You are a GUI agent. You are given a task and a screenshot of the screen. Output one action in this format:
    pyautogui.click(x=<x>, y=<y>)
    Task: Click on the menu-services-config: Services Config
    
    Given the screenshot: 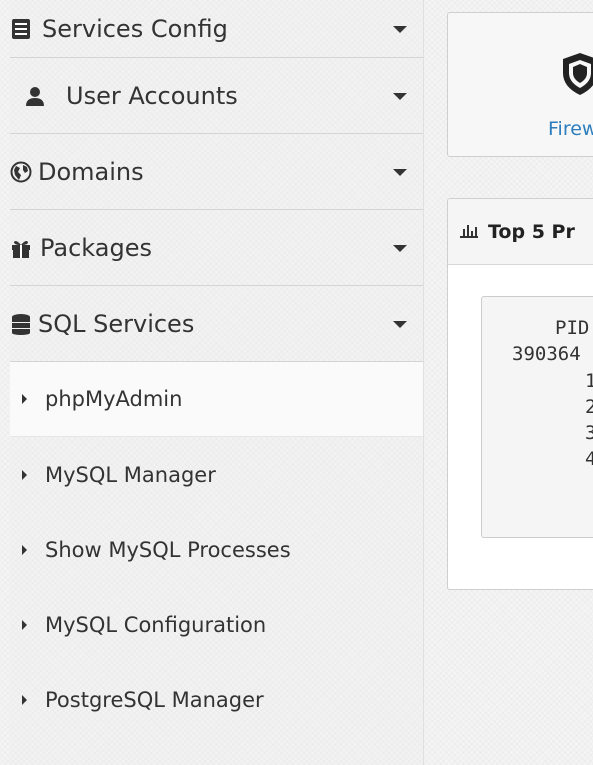 What is the action you would take?
    pyautogui.click(x=216, y=29)
    